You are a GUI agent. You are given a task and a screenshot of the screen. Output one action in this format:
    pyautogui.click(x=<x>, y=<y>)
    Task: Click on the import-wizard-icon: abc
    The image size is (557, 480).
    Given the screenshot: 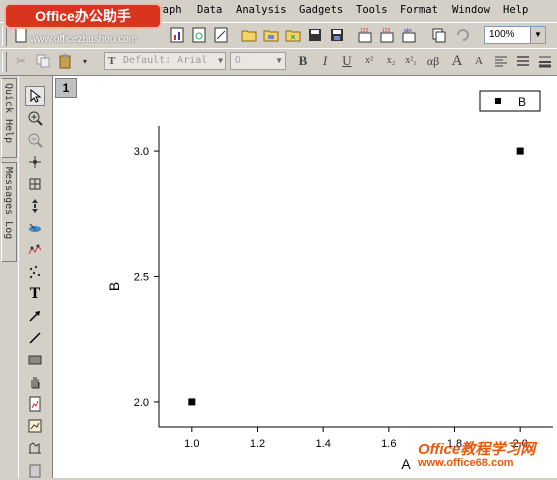 What is the action you would take?
    pyautogui.click(x=409, y=35)
    